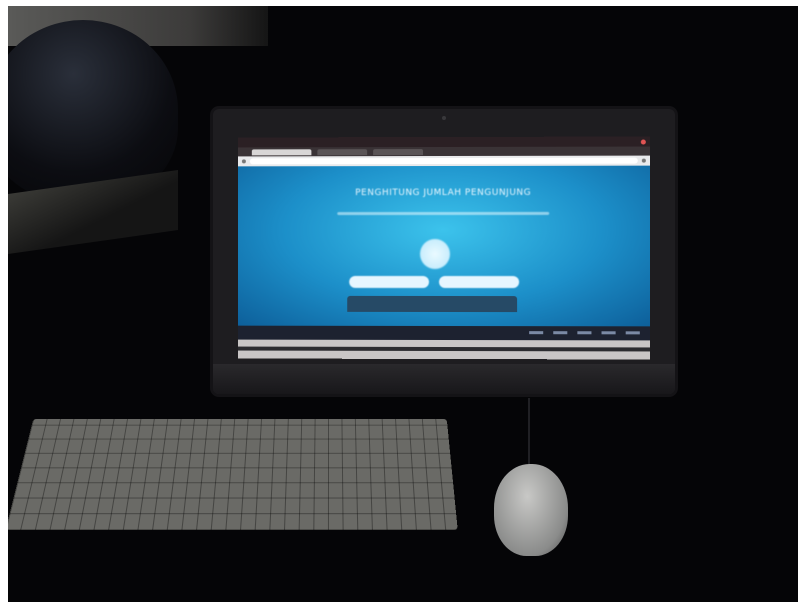  Describe the element at coordinates (443, 213) in the screenshot. I see `page-subtitle-blur` at that location.